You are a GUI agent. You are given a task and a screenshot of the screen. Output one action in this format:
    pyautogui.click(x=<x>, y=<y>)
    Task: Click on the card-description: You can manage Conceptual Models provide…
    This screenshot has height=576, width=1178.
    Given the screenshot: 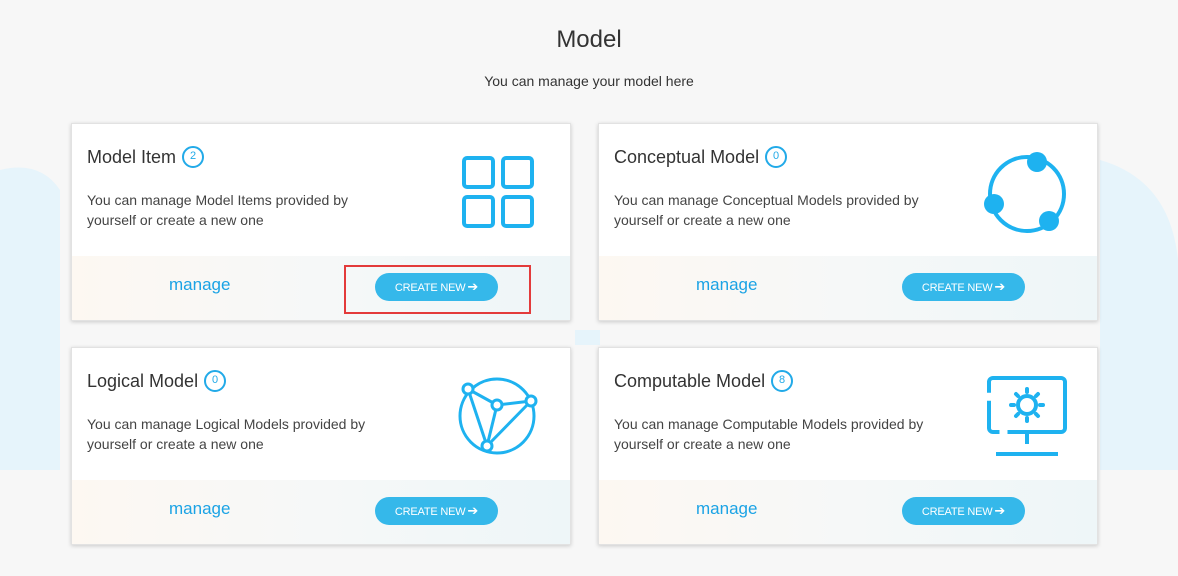 What is the action you would take?
    pyautogui.click(x=766, y=210)
    